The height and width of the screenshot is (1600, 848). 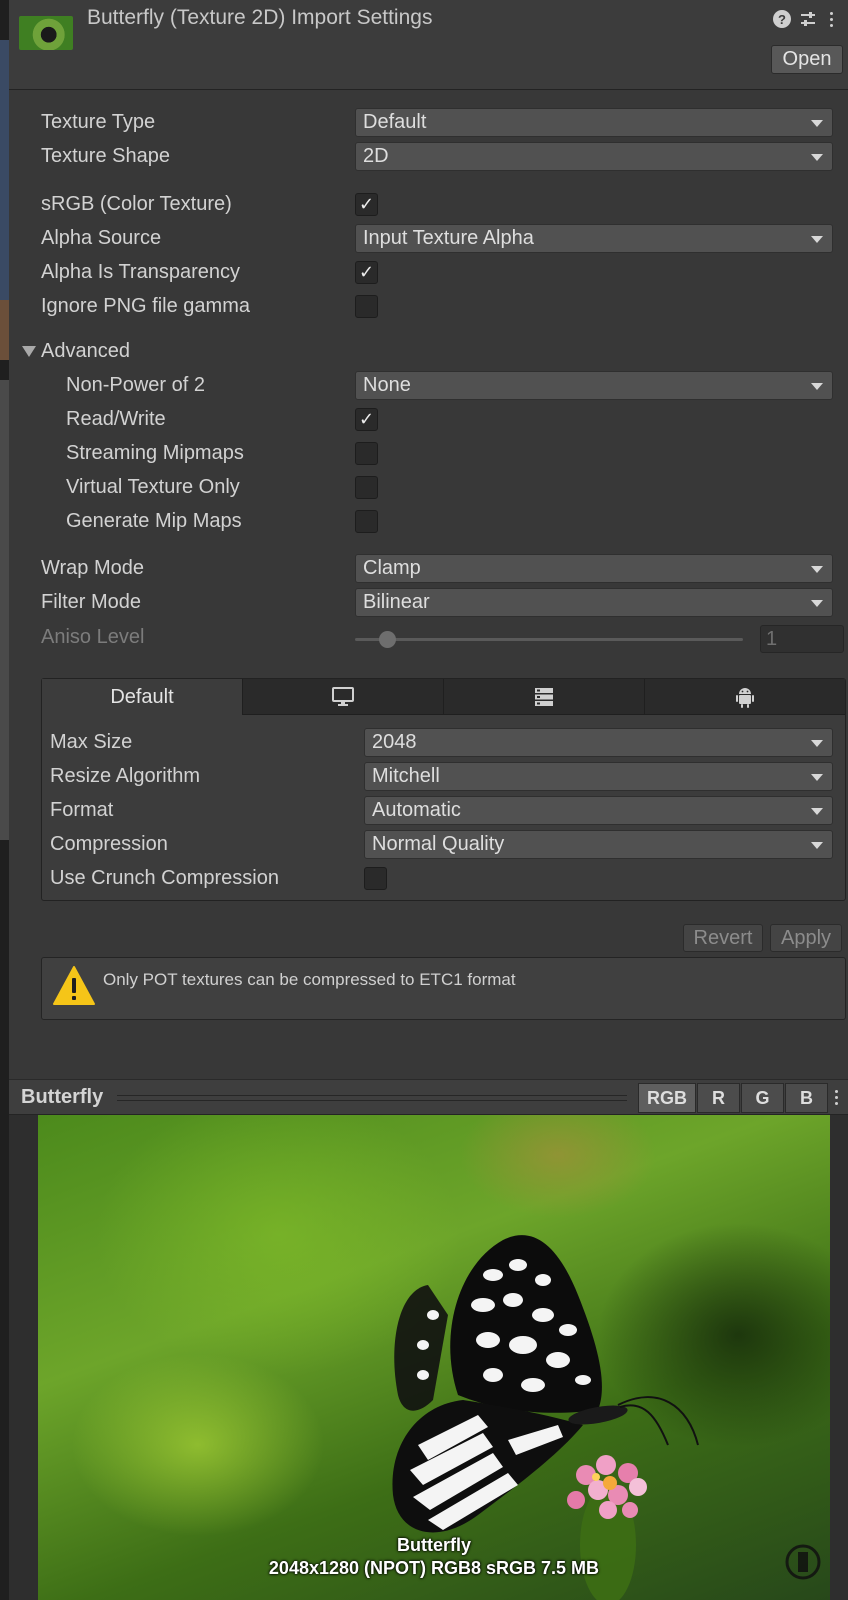 I want to click on alpha-source-label: Alpha Source, so click(x=101, y=237).